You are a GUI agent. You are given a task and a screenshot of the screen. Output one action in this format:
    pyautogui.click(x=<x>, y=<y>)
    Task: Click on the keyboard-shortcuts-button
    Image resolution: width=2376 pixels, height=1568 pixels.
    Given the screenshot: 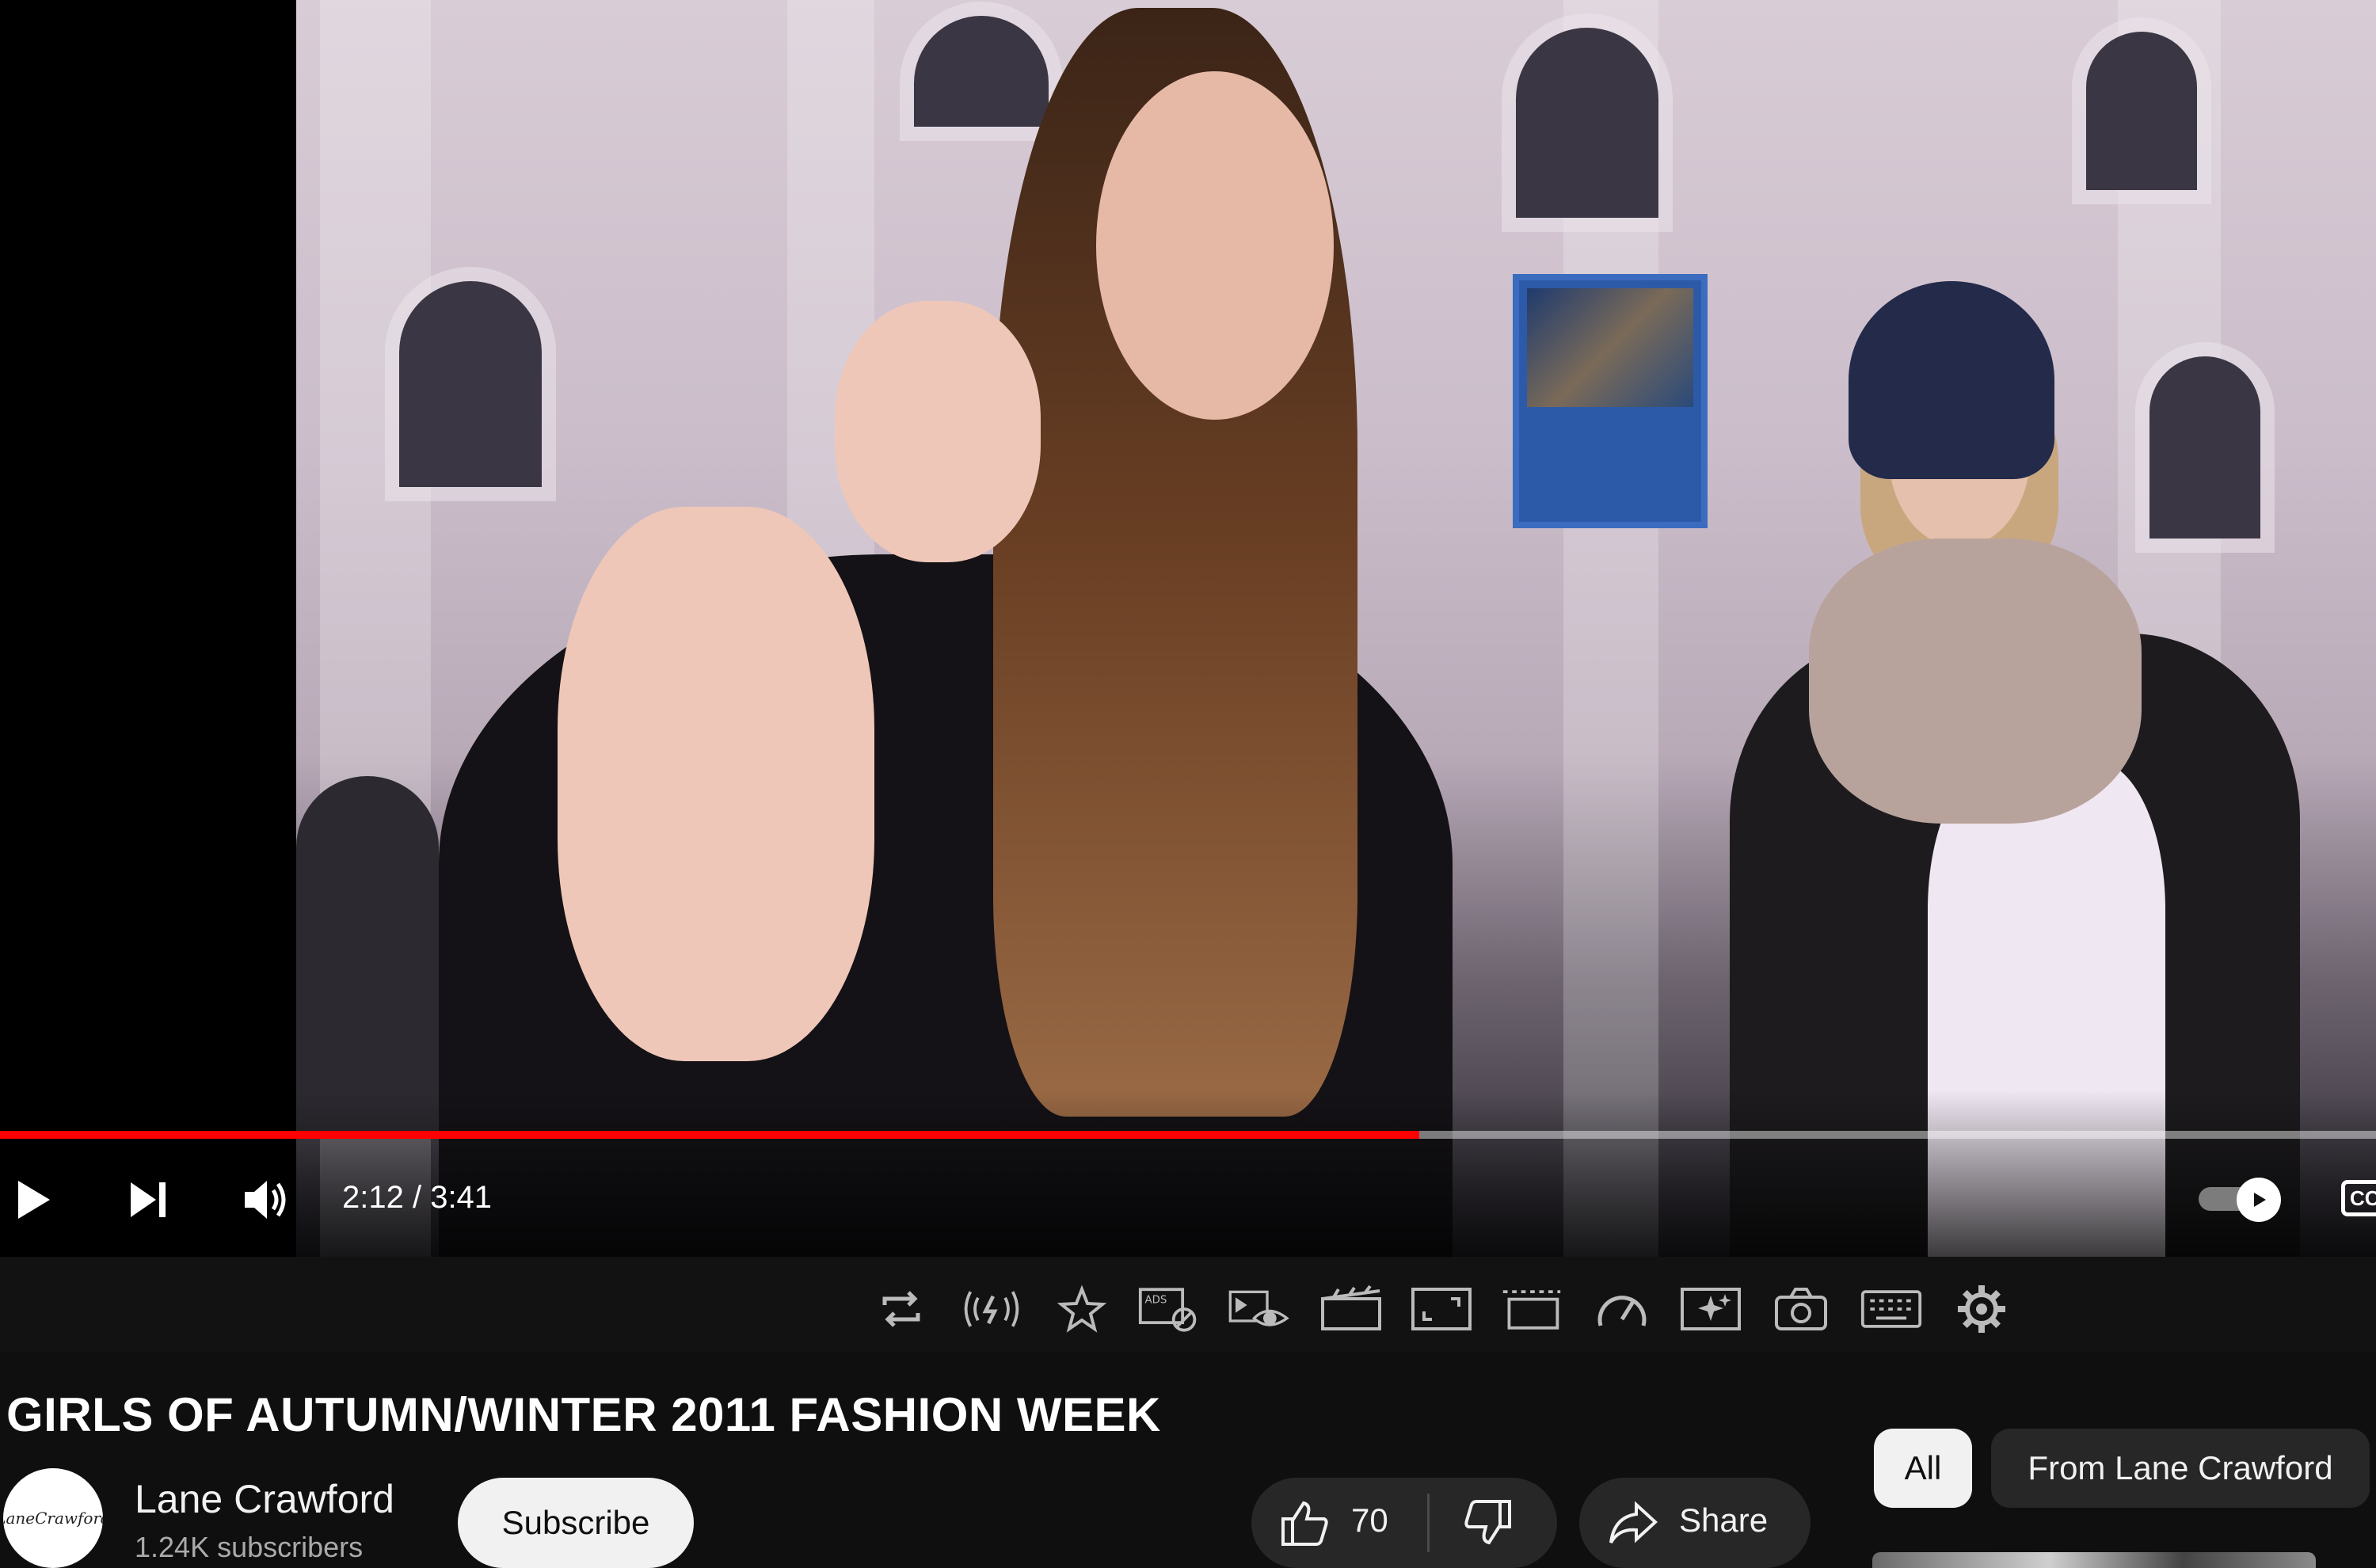 What is the action you would take?
    pyautogui.click(x=1891, y=1309)
    